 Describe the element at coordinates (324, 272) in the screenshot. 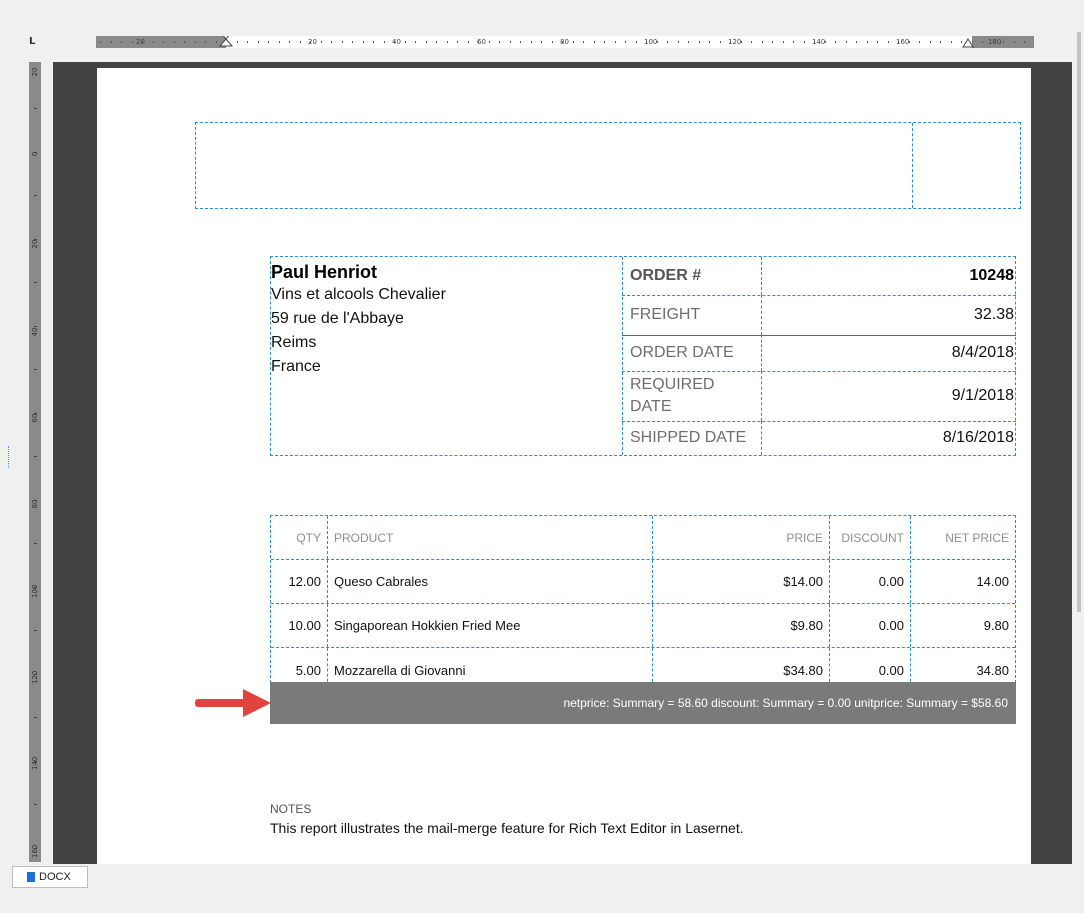

I see `customer-name: Paul Henriot` at that location.